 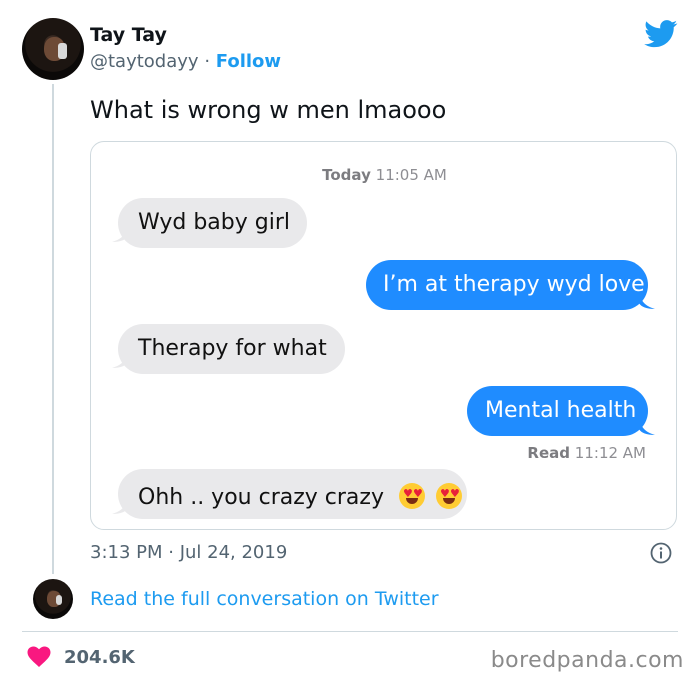 What do you see at coordinates (99, 657) in the screenshot?
I see `like-count: 204.6K` at bounding box center [99, 657].